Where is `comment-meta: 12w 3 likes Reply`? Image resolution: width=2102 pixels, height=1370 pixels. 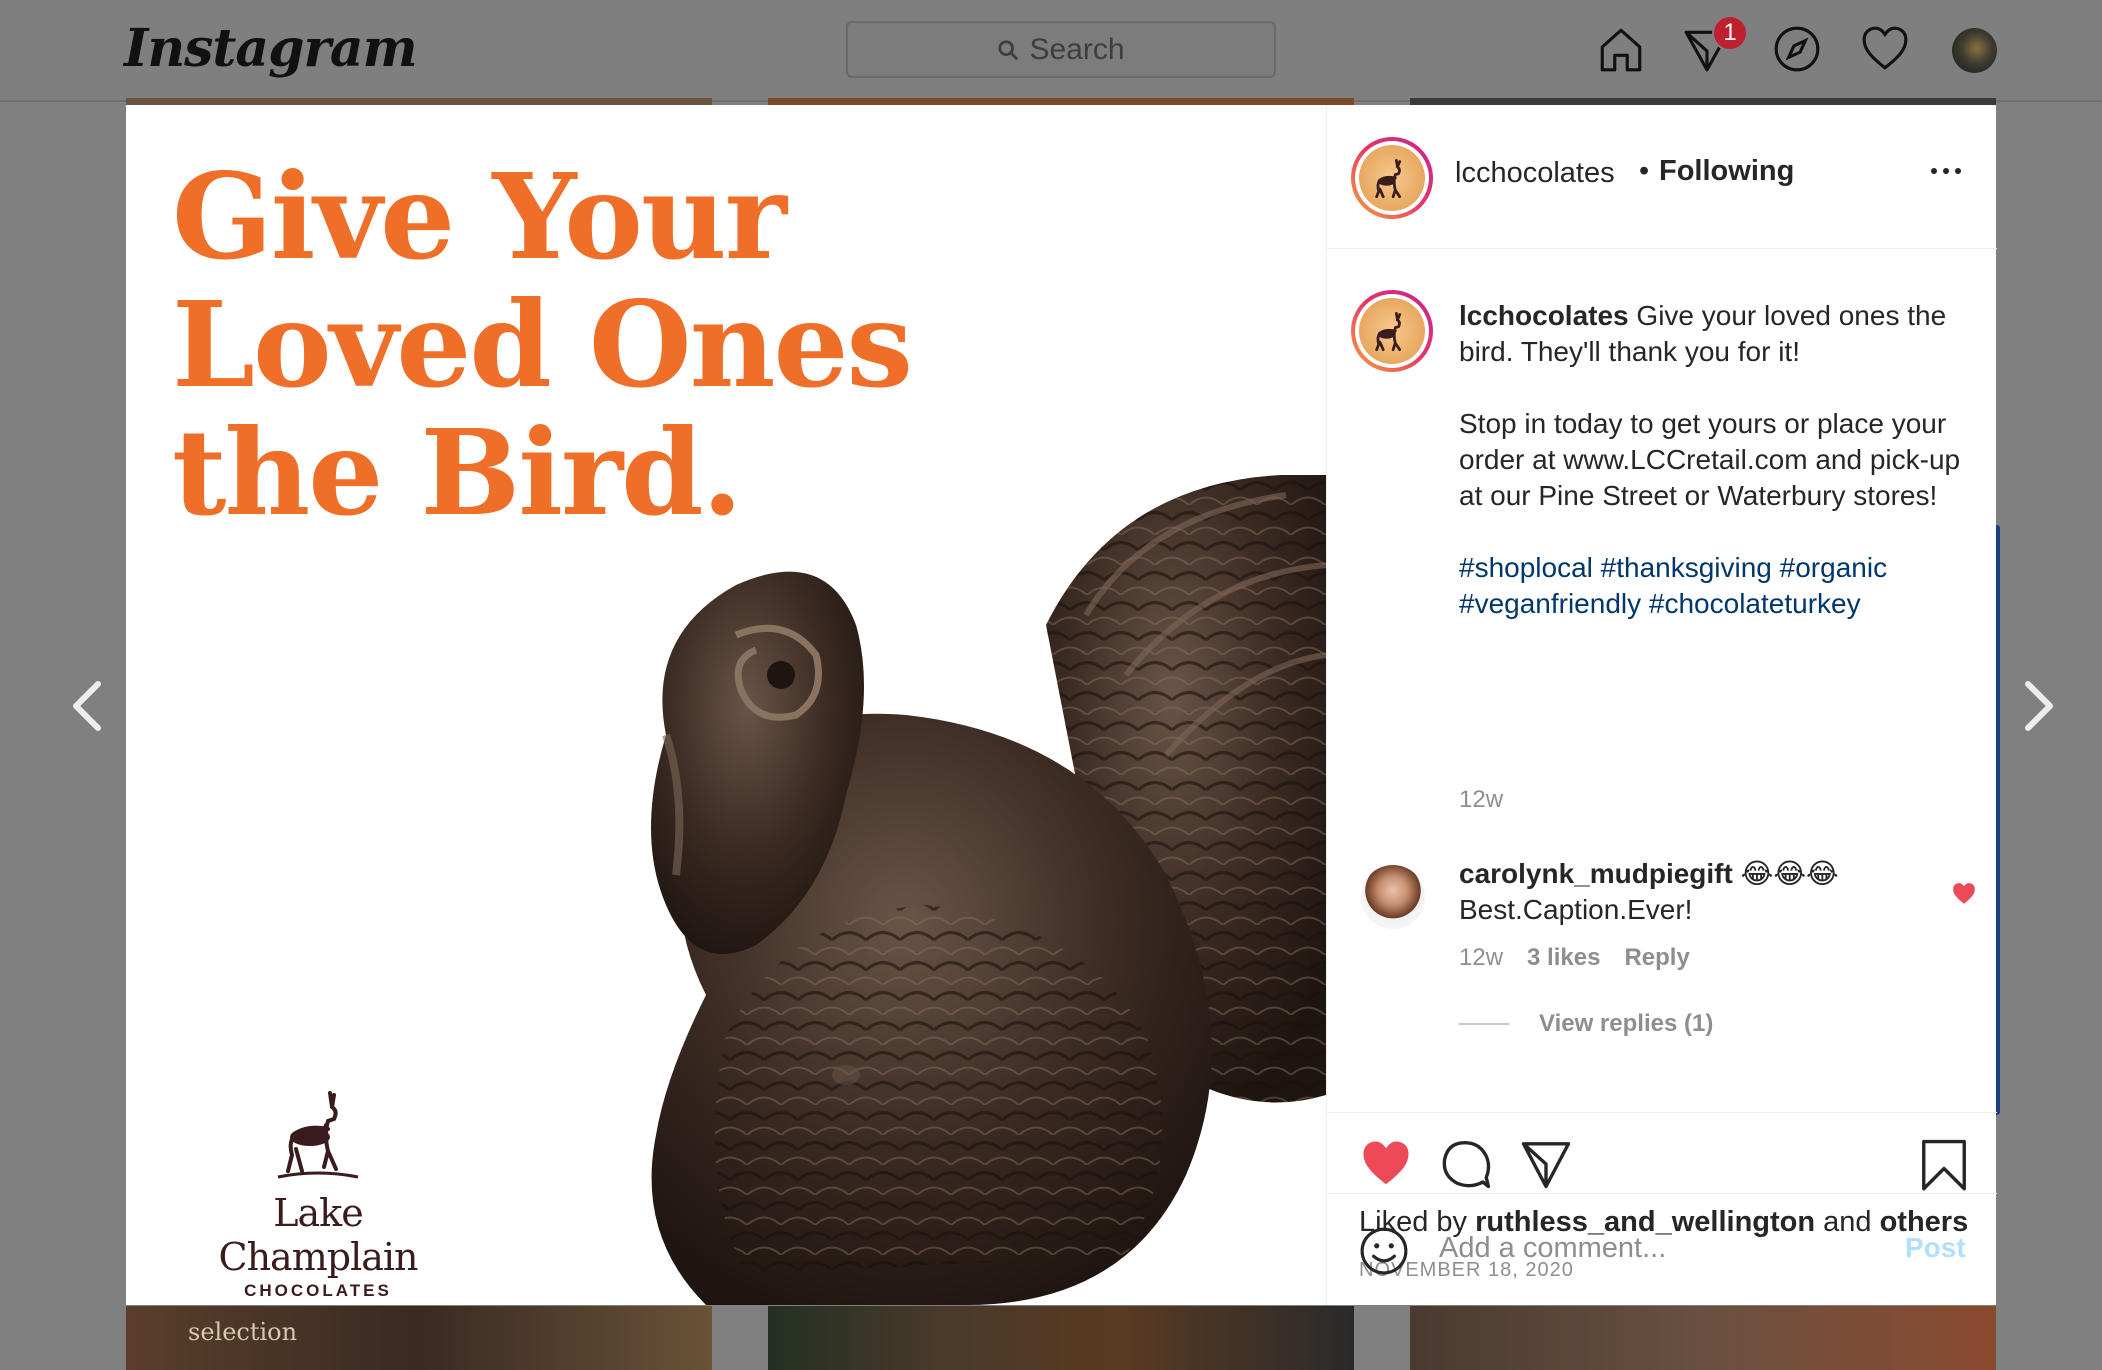 comment-meta: 12w 3 likes Reply is located at coordinates (1574, 958).